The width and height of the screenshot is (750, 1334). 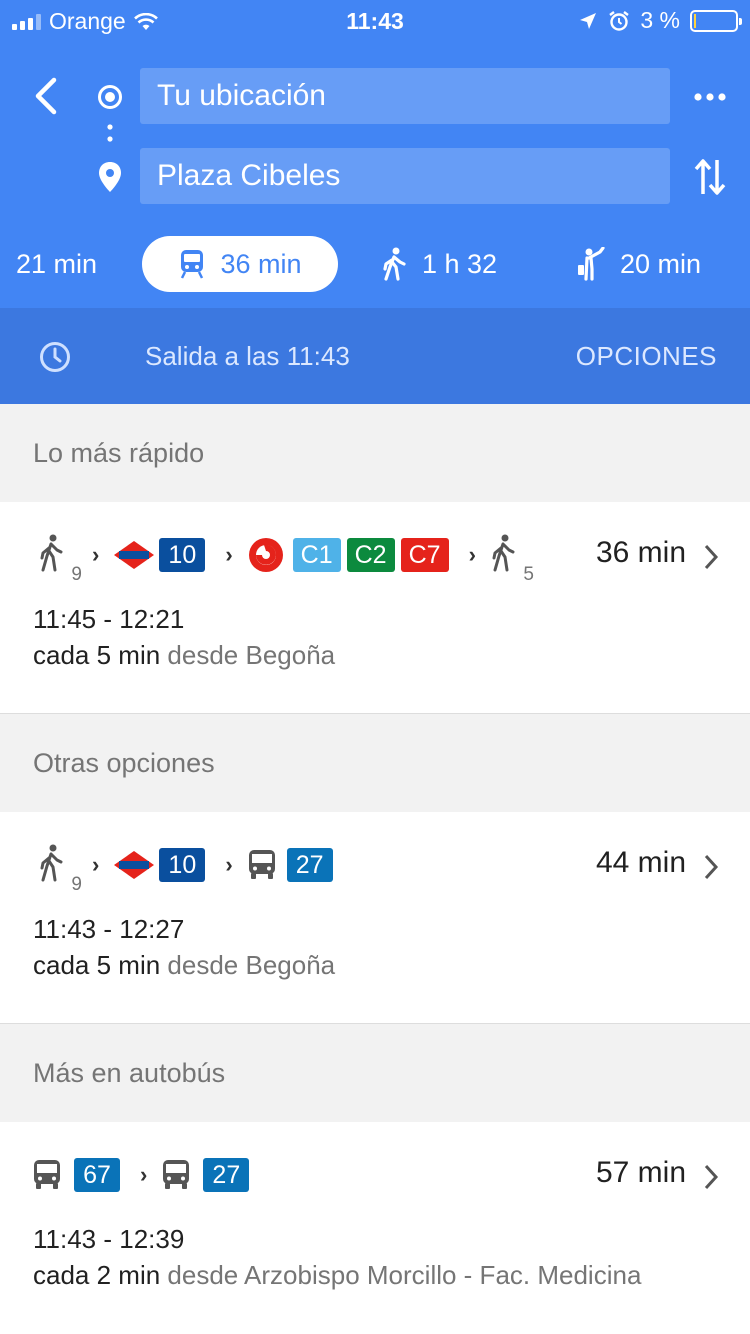 I want to click on cercanias-logo-icon, so click(x=265, y=555).